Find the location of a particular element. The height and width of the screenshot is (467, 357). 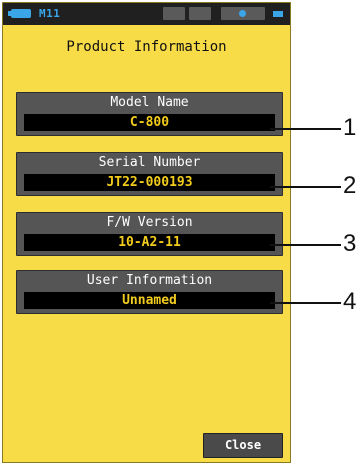

fw-version-value: 10-A2-11 is located at coordinates (149, 242).